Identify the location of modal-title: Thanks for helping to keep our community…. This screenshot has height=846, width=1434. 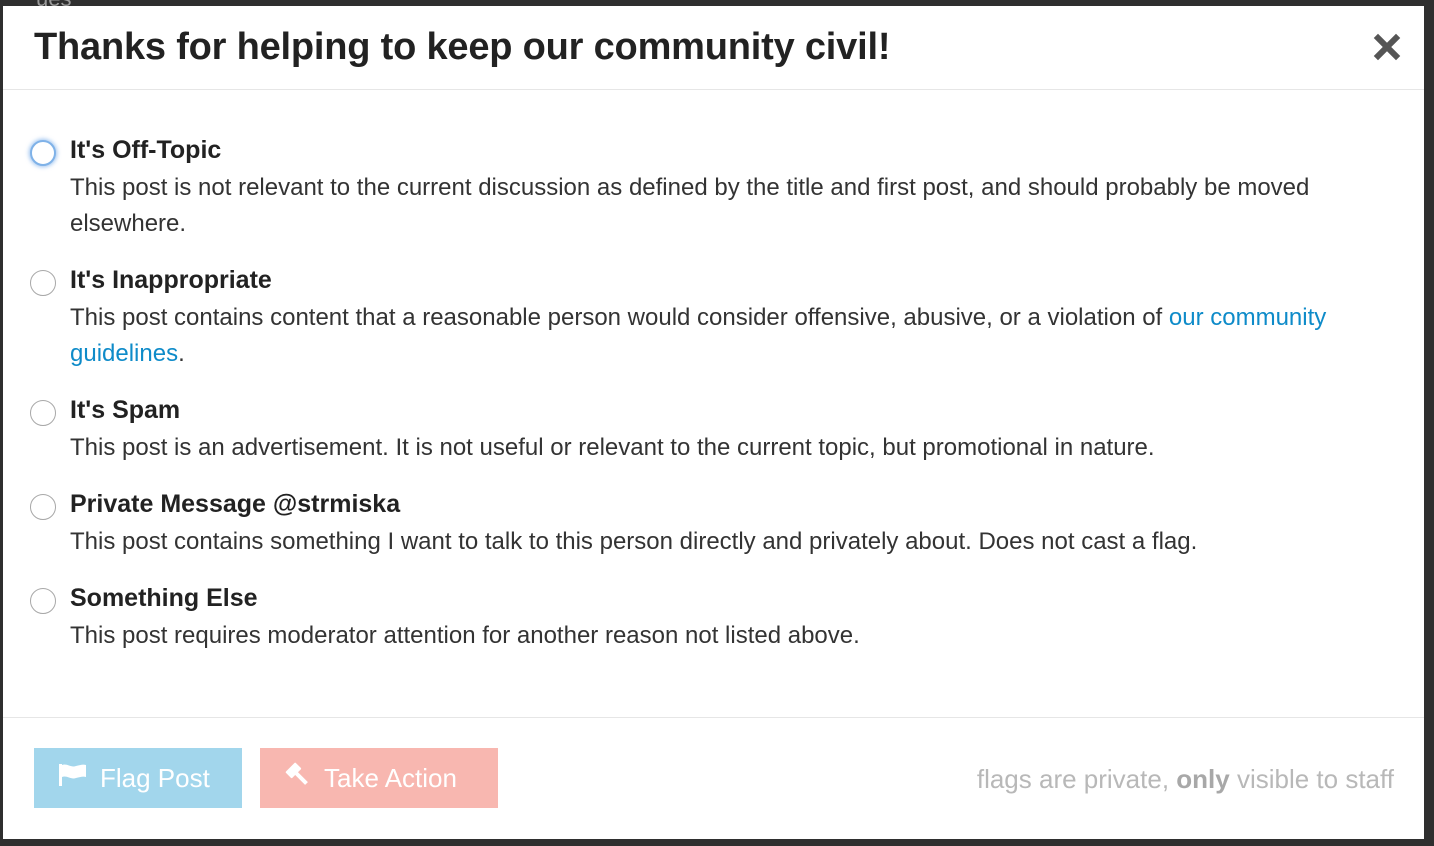
(462, 47).